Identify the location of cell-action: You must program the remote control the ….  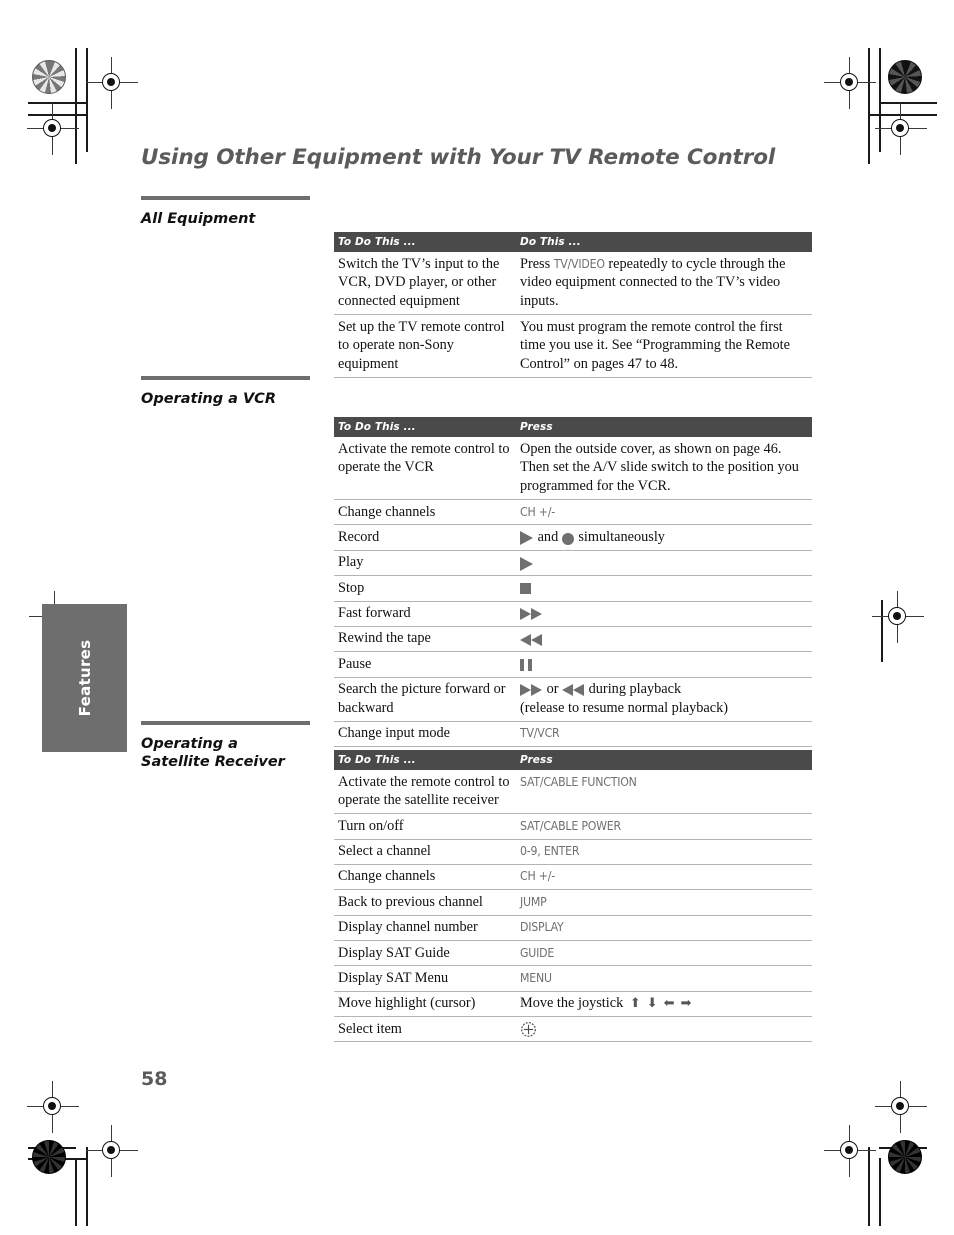
(664, 346).